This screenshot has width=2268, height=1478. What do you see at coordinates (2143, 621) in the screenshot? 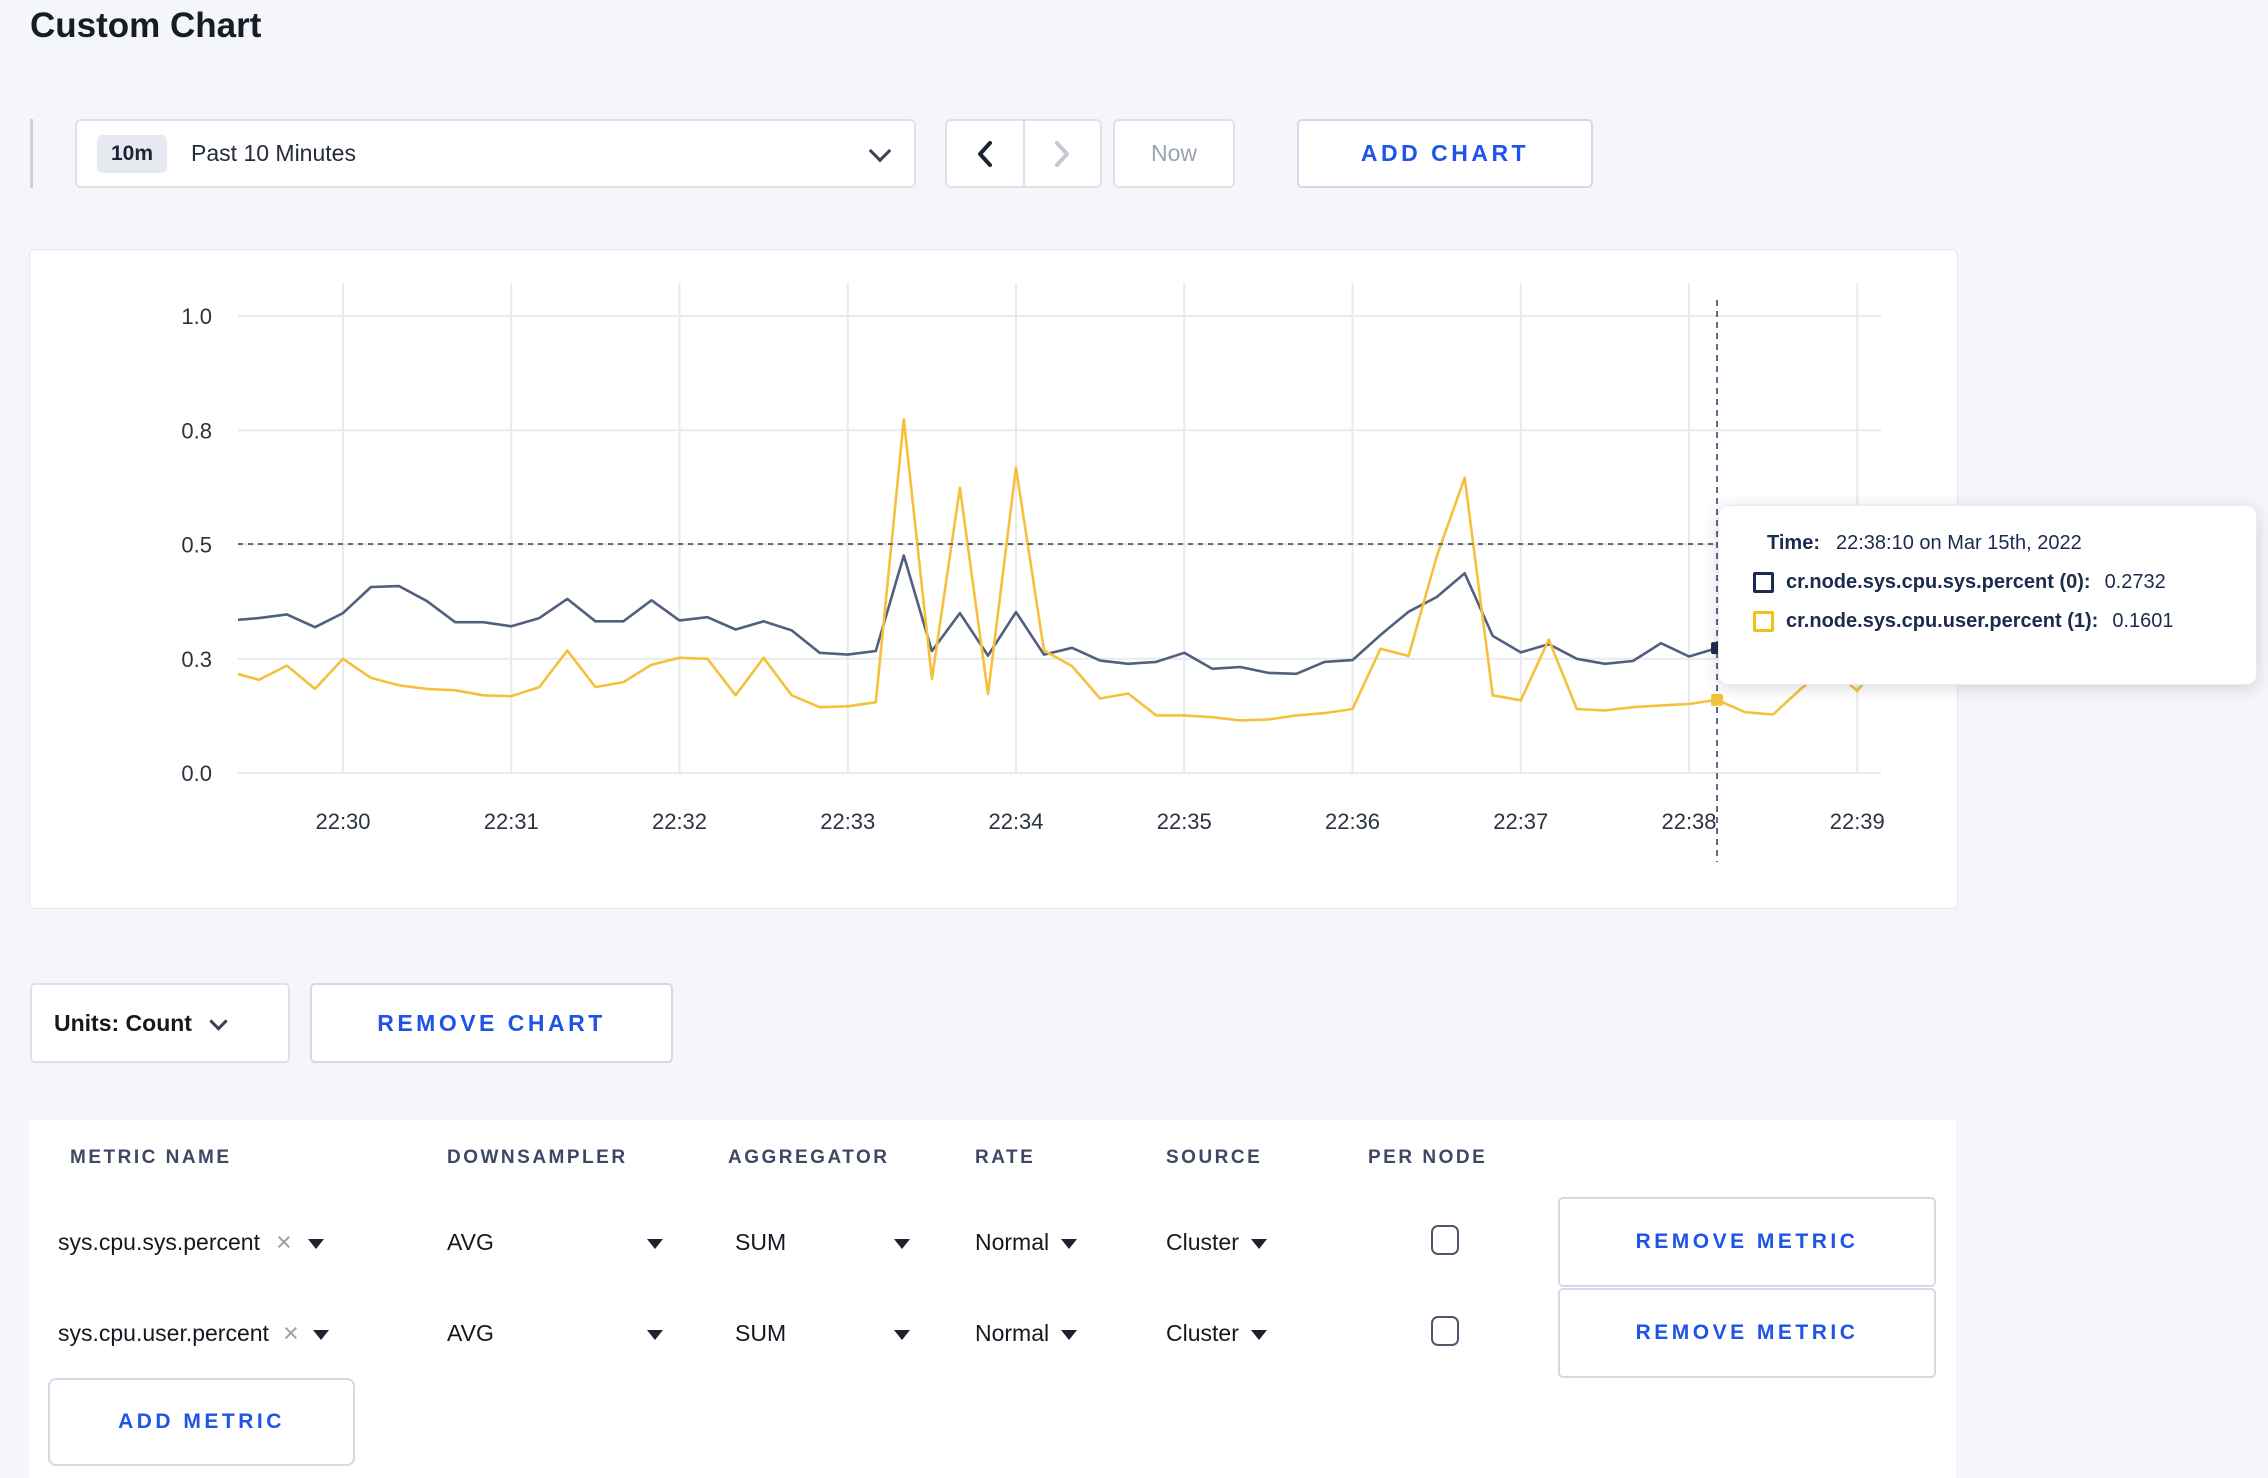
I see `tooltip-series-value: 0.1601` at bounding box center [2143, 621].